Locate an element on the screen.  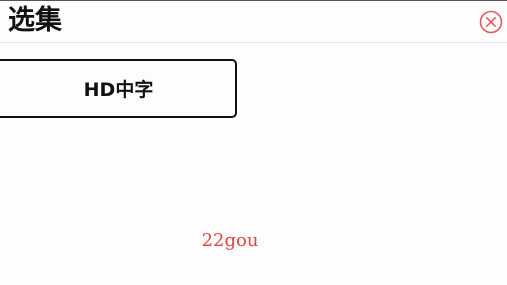
watermark-text: 22gou is located at coordinates (230, 240).